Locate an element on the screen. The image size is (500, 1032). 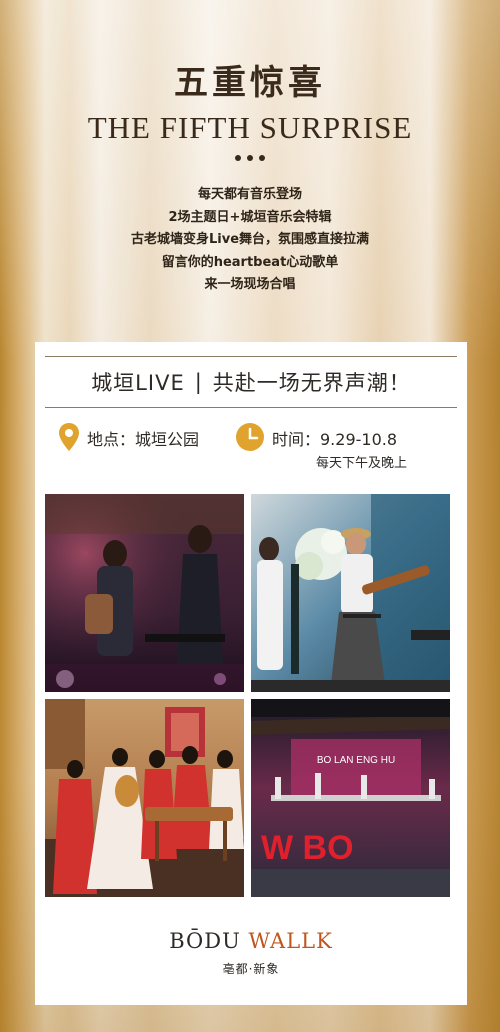
event-info: 地点：城垣公园 时间：9.29-10.8 每天下午及晚上 is located at coordinates (251, 450).